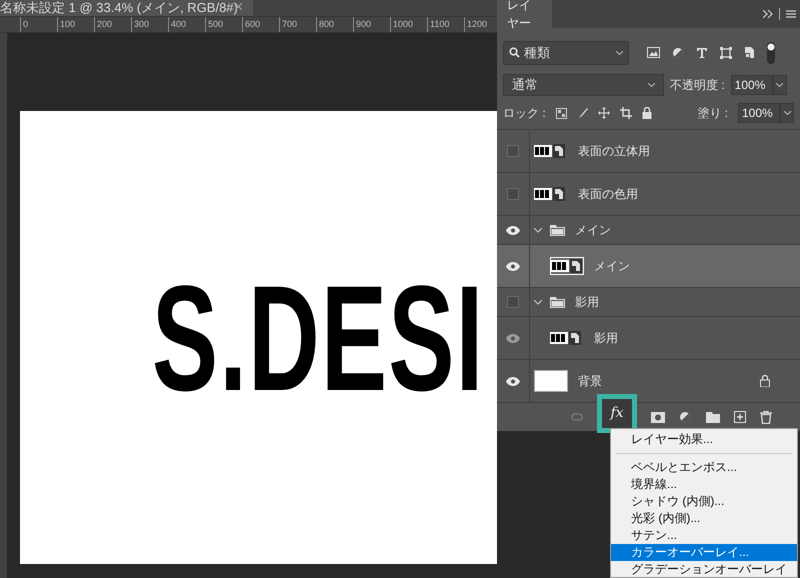  I want to click on layer-thumbnail, so click(551, 381).